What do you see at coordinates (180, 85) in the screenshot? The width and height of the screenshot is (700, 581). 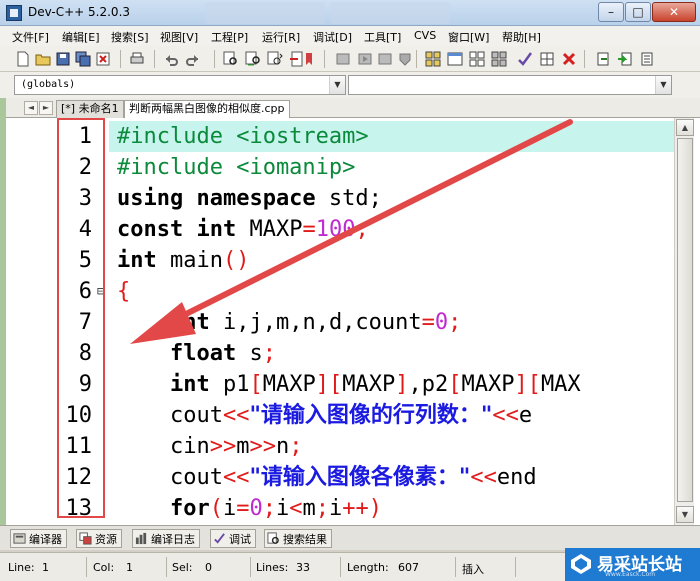 I see `scope-class-dropdown: (globals) ▼` at bounding box center [180, 85].